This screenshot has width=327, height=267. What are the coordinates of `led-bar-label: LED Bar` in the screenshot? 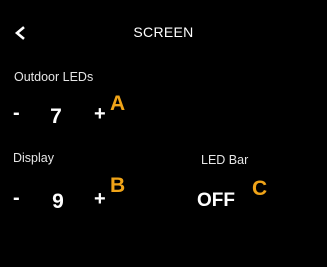 It's located at (225, 160).